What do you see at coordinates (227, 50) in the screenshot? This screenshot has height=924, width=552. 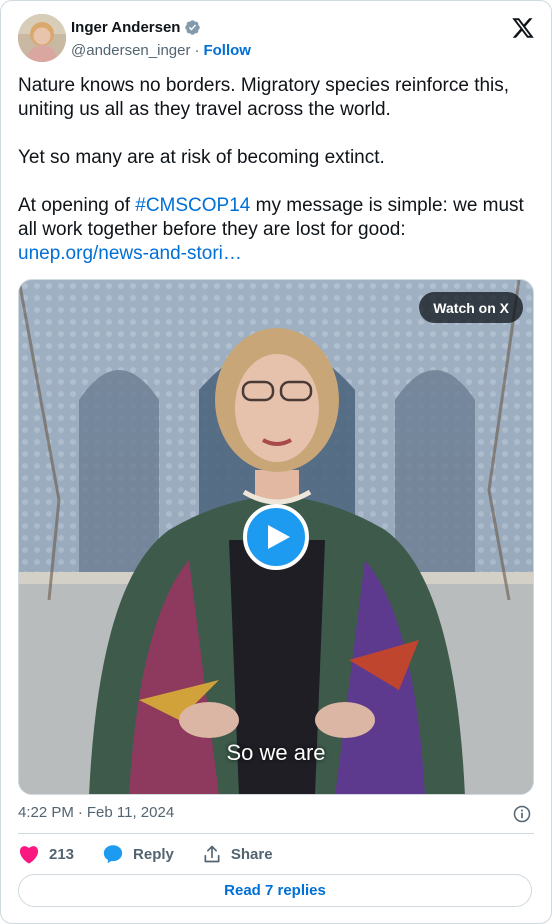 I see `follow-button: Follow` at bounding box center [227, 50].